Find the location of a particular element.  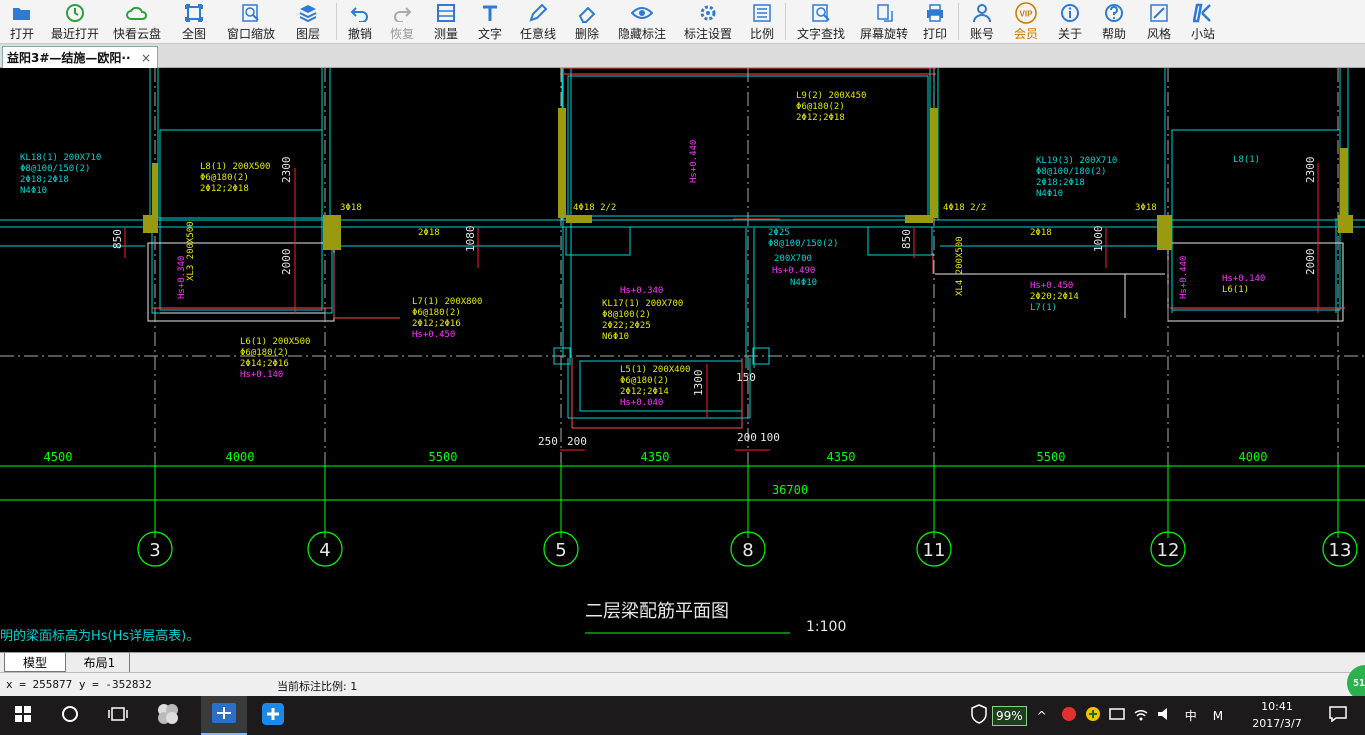

dimension-text: 250 is located at coordinates (548, 441).